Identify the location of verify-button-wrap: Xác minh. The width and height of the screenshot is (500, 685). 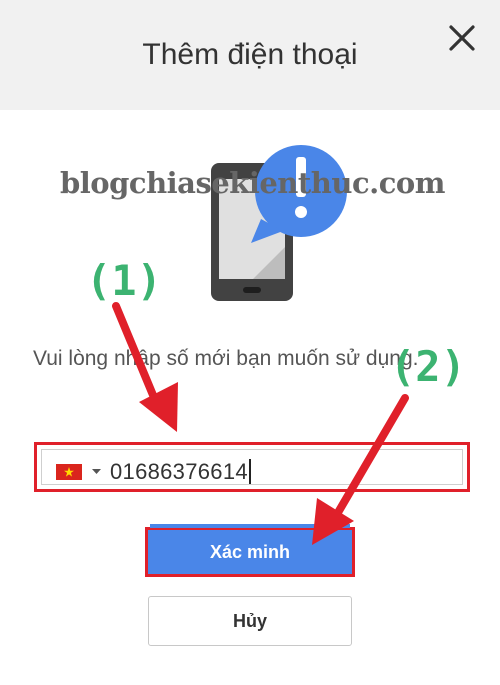
(250, 550).